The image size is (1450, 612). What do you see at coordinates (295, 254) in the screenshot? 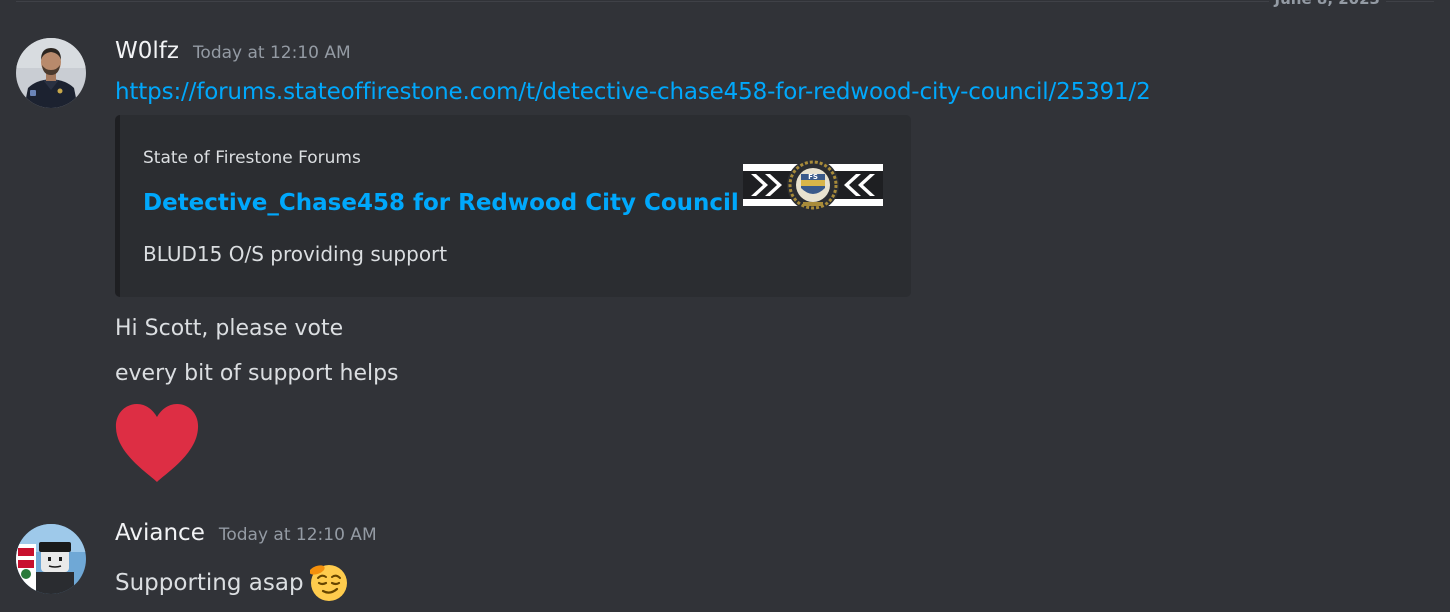
I see `embed-description: BLUD15 O/S providing support` at bounding box center [295, 254].